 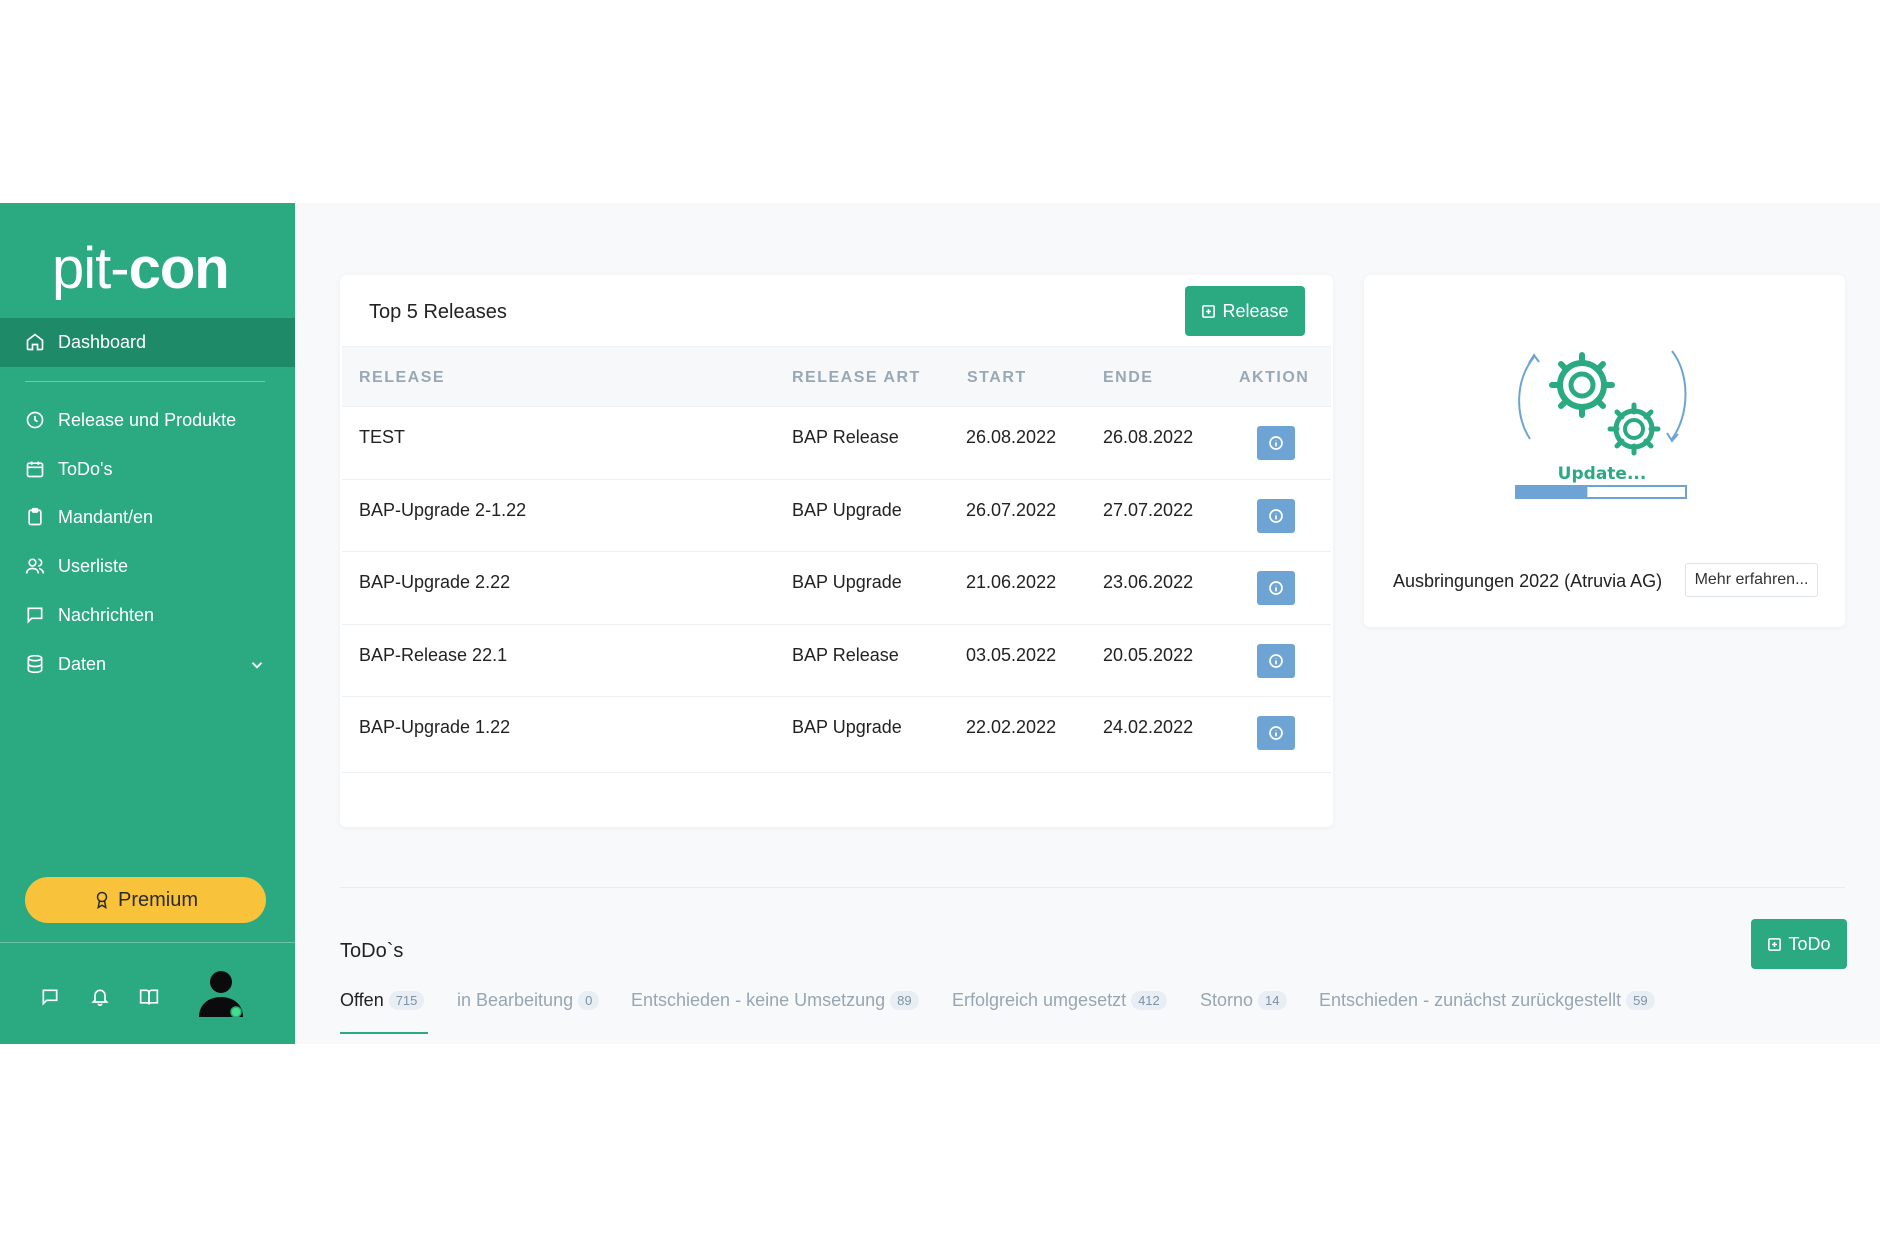 What do you see at coordinates (35, 566) in the screenshot?
I see `users-icon` at bounding box center [35, 566].